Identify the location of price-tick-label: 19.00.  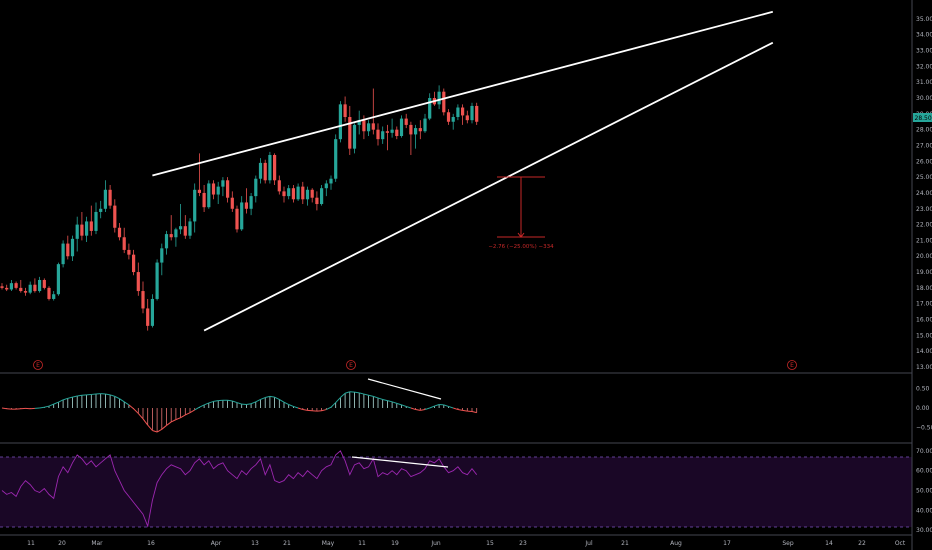
(924, 272).